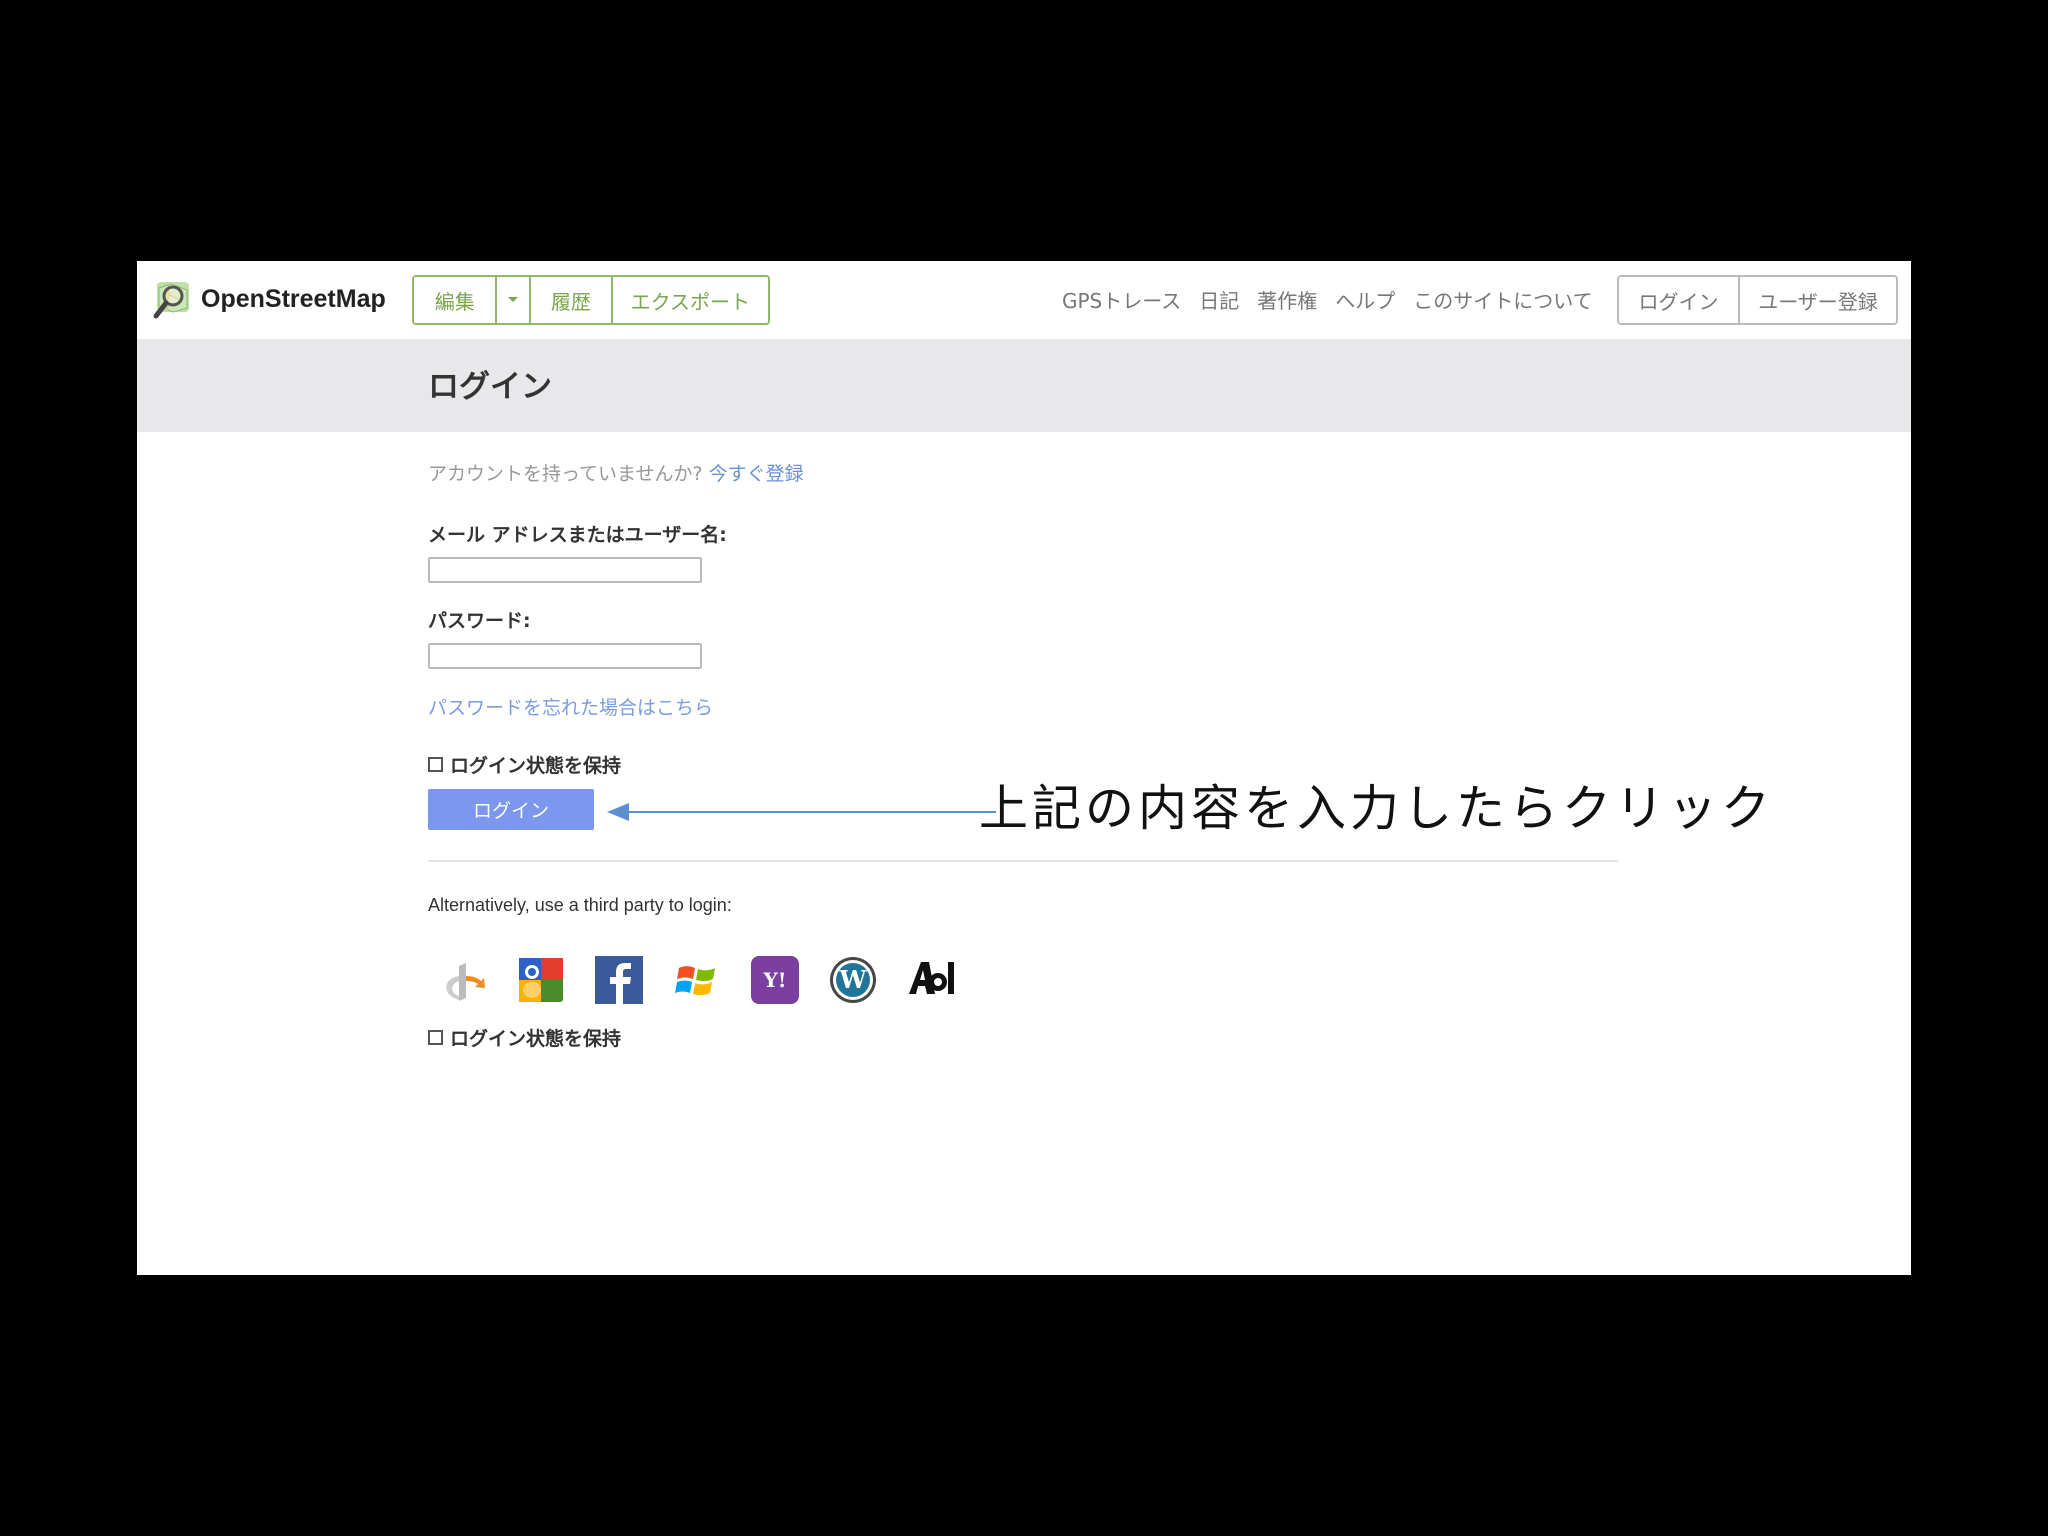 The image size is (2048, 1536). Describe the element at coordinates (541, 980) in the screenshot. I see `google-icon` at that location.